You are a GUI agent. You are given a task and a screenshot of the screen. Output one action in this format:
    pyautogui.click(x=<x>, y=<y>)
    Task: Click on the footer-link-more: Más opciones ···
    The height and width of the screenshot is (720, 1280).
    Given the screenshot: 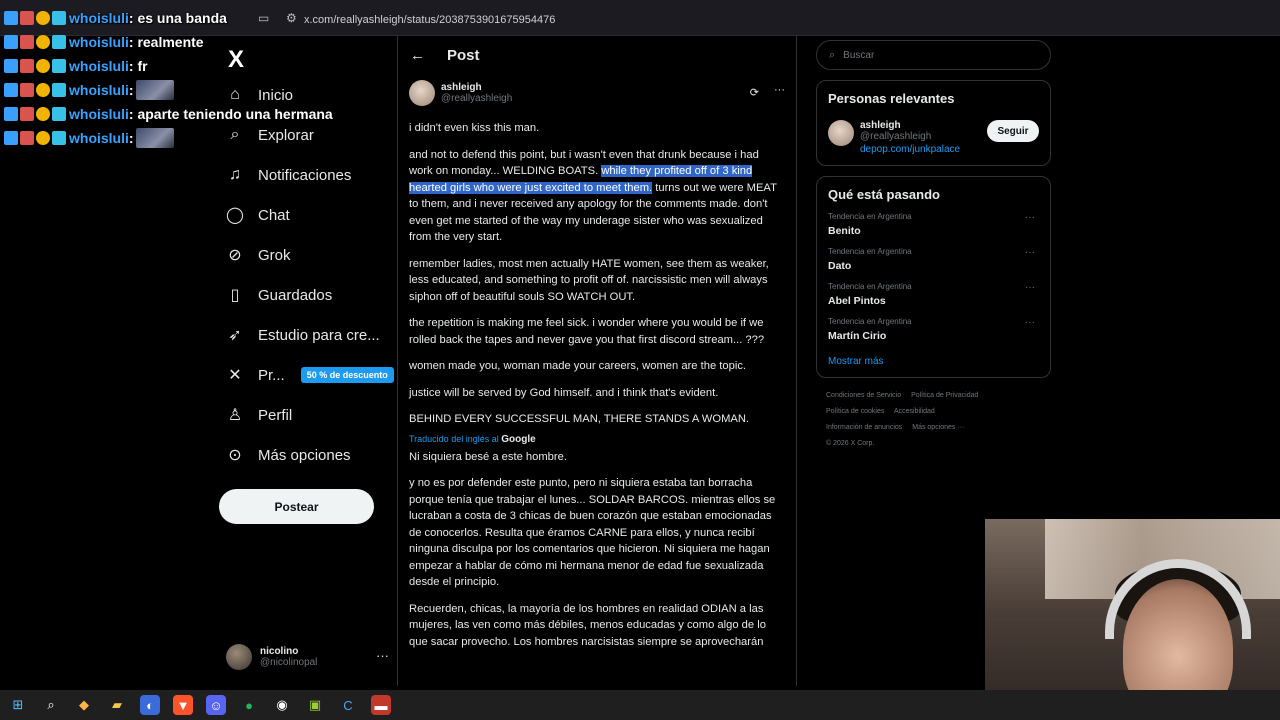 What is the action you would take?
    pyautogui.click(x=938, y=427)
    